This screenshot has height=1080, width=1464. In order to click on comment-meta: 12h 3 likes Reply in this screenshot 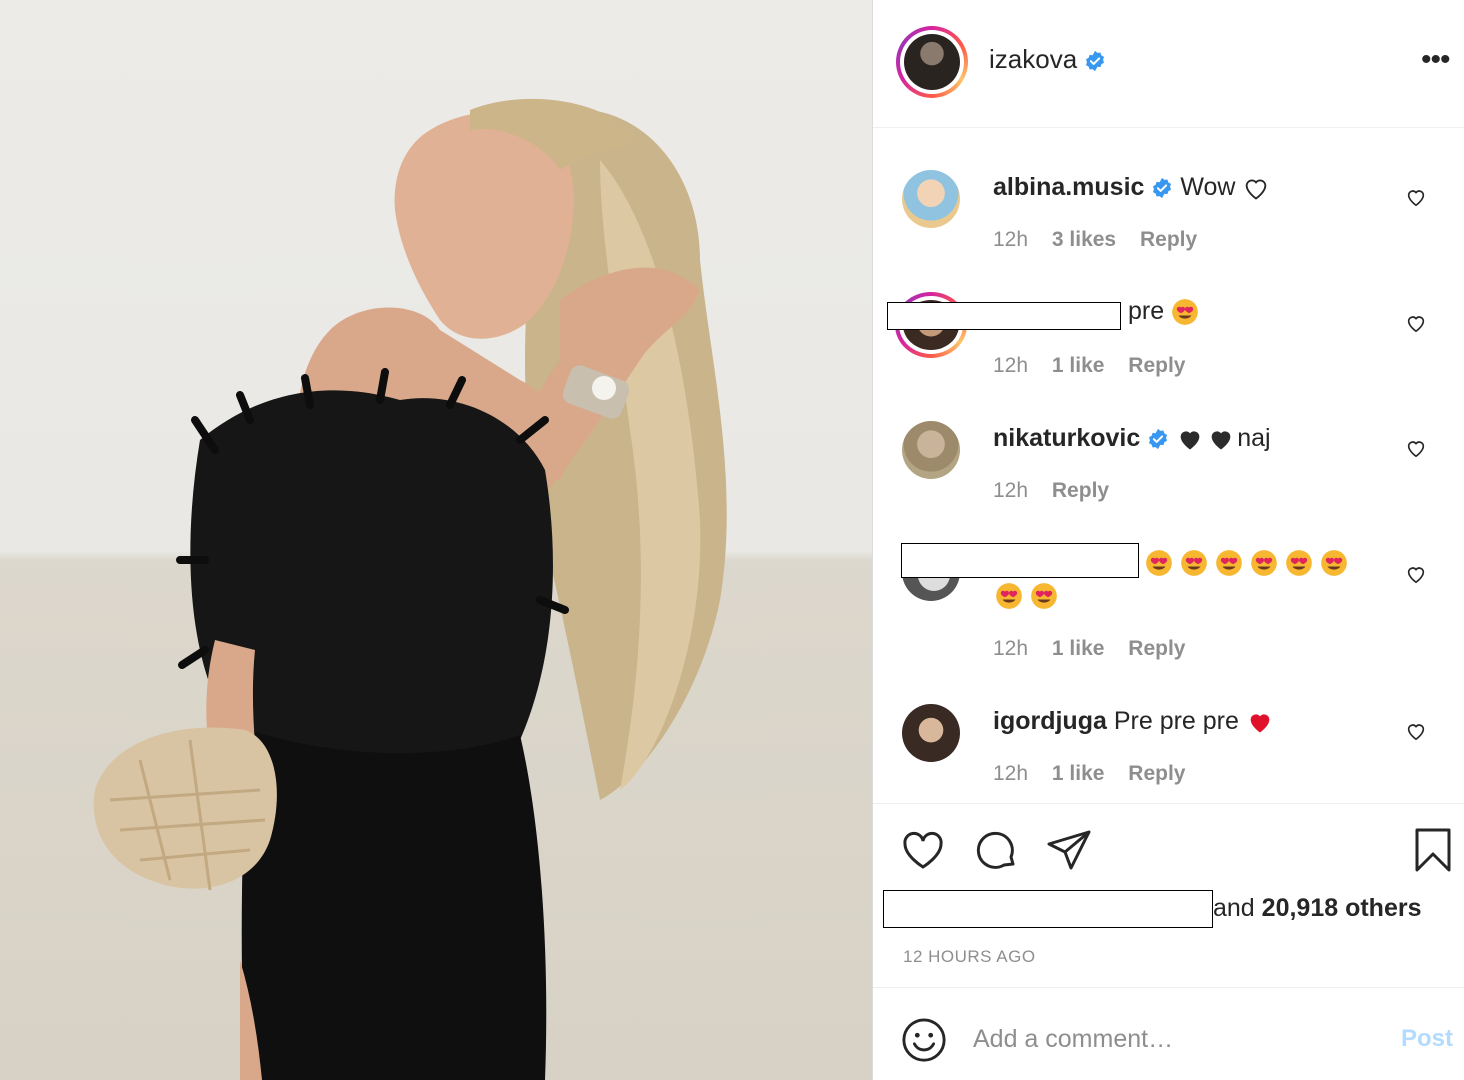, I will do `click(1104, 240)`.